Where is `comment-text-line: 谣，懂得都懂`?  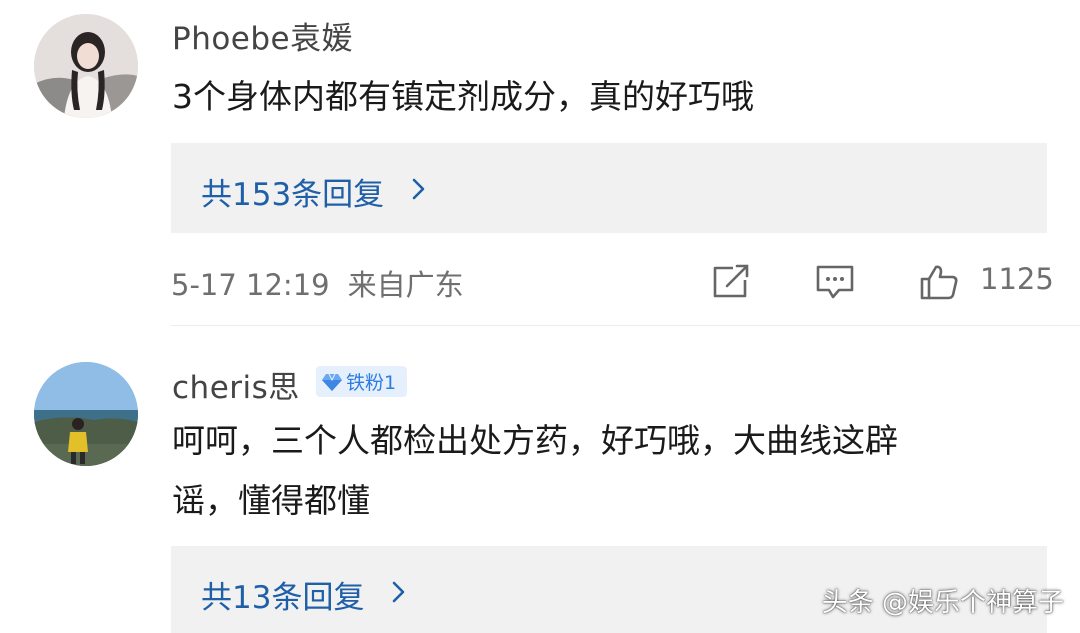 comment-text-line: 谣，懂得都懂 is located at coordinates (271, 500).